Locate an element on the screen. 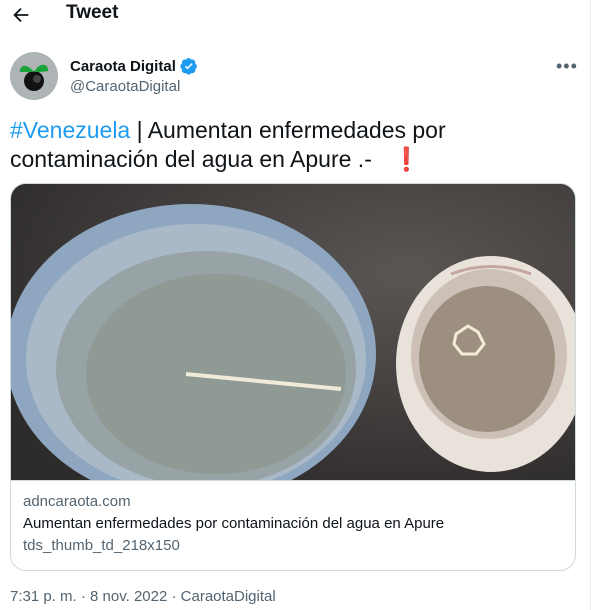  page-title: Tweet is located at coordinates (92, 12).